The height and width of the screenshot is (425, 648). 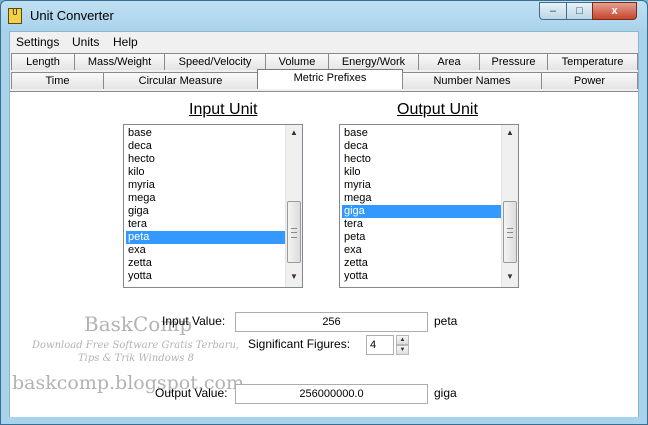 I want to click on significant-figures-input: 4, so click(x=380, y=345).